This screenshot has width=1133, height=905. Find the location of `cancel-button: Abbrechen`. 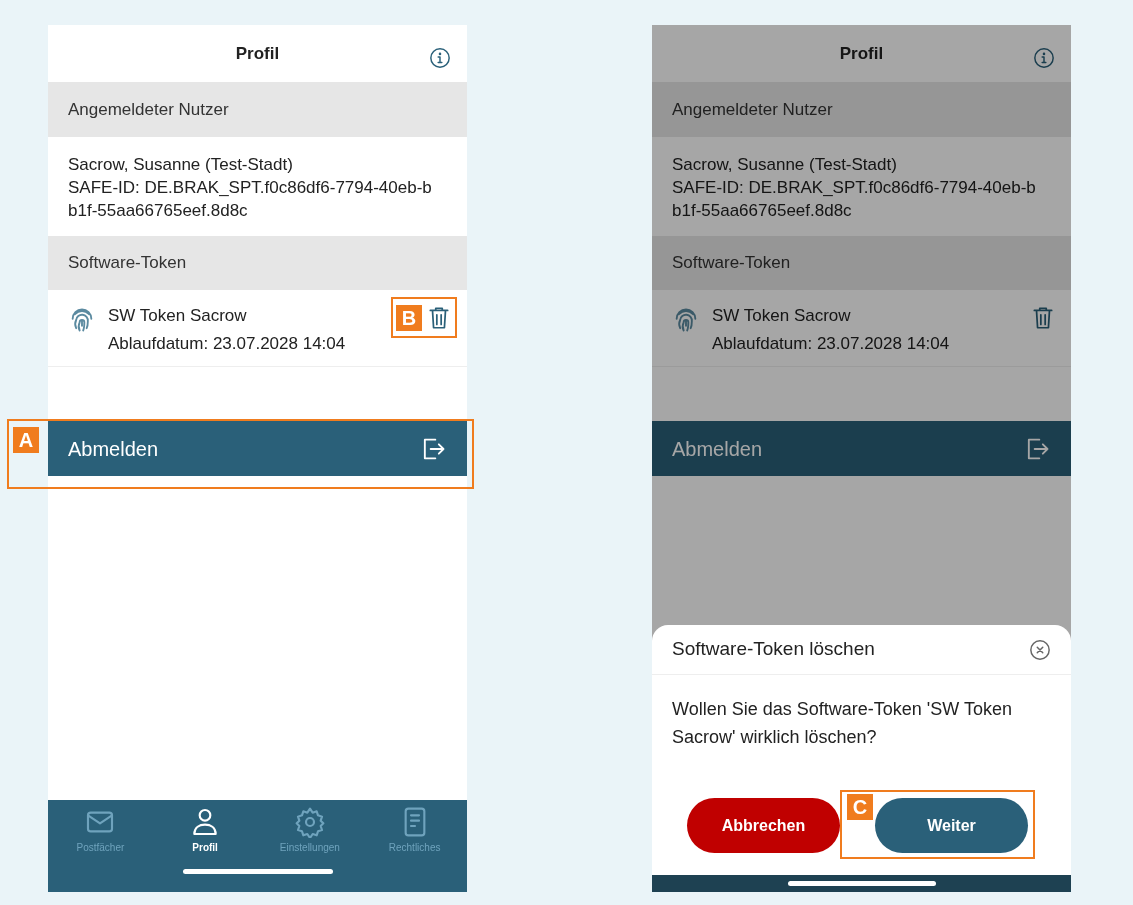

cancel-button: Abbrechen is located at coordinates (763, 825).